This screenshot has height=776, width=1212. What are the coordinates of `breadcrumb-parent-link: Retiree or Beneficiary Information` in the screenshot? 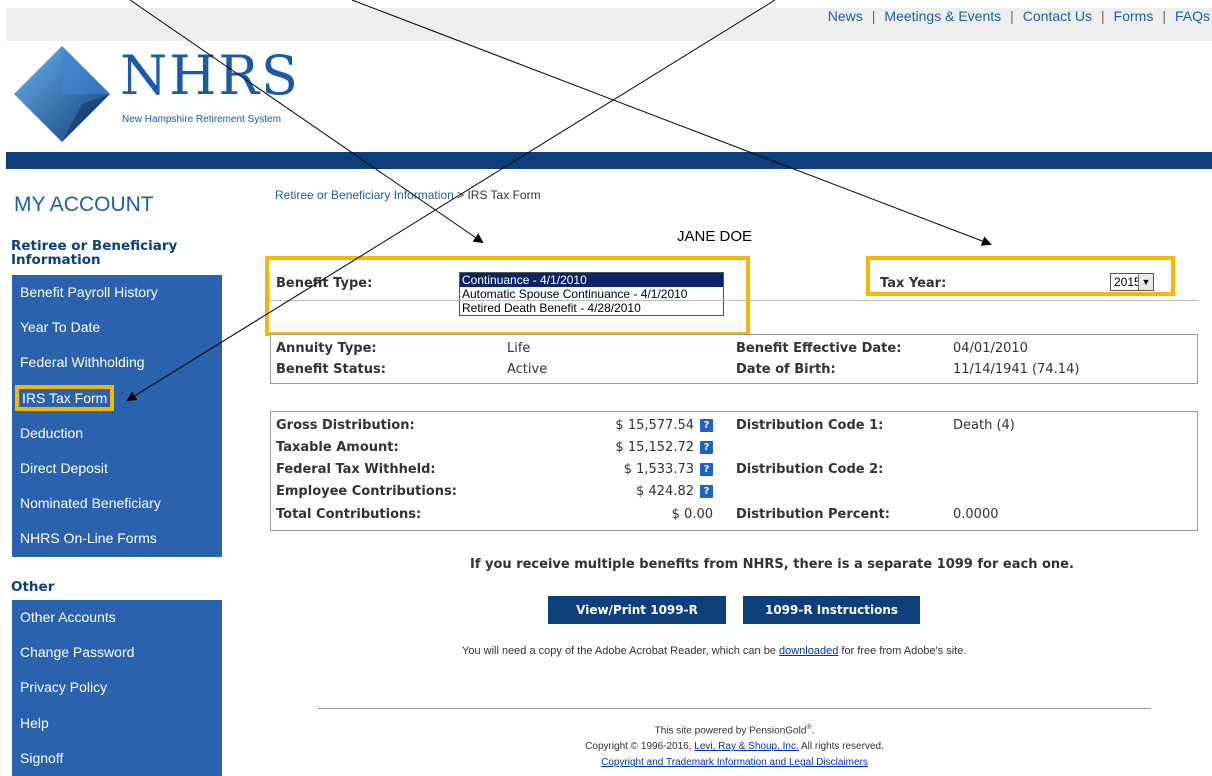 It's located at (364, 195).